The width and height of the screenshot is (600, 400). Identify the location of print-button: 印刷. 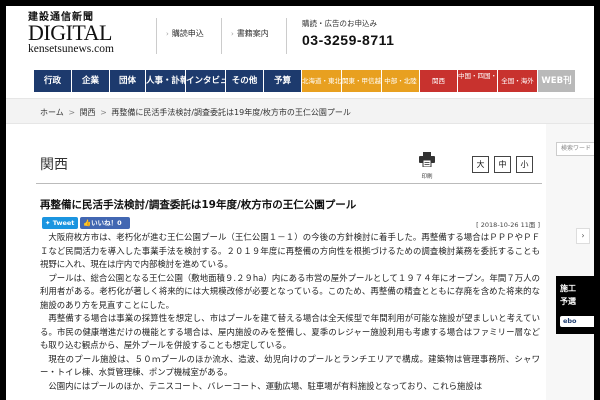
(427, 166).